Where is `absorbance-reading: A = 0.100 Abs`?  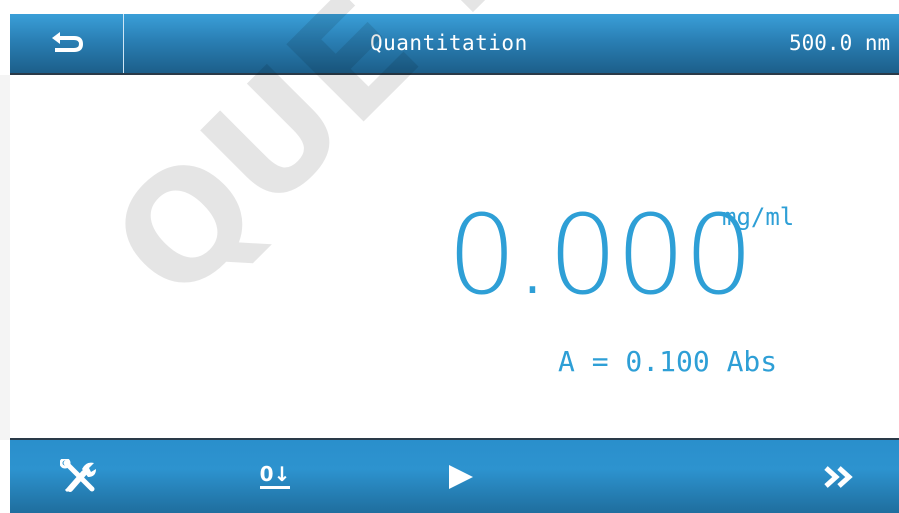 absorbance-reading: A = 0.100 Abs is located at coordinates (668, 361).